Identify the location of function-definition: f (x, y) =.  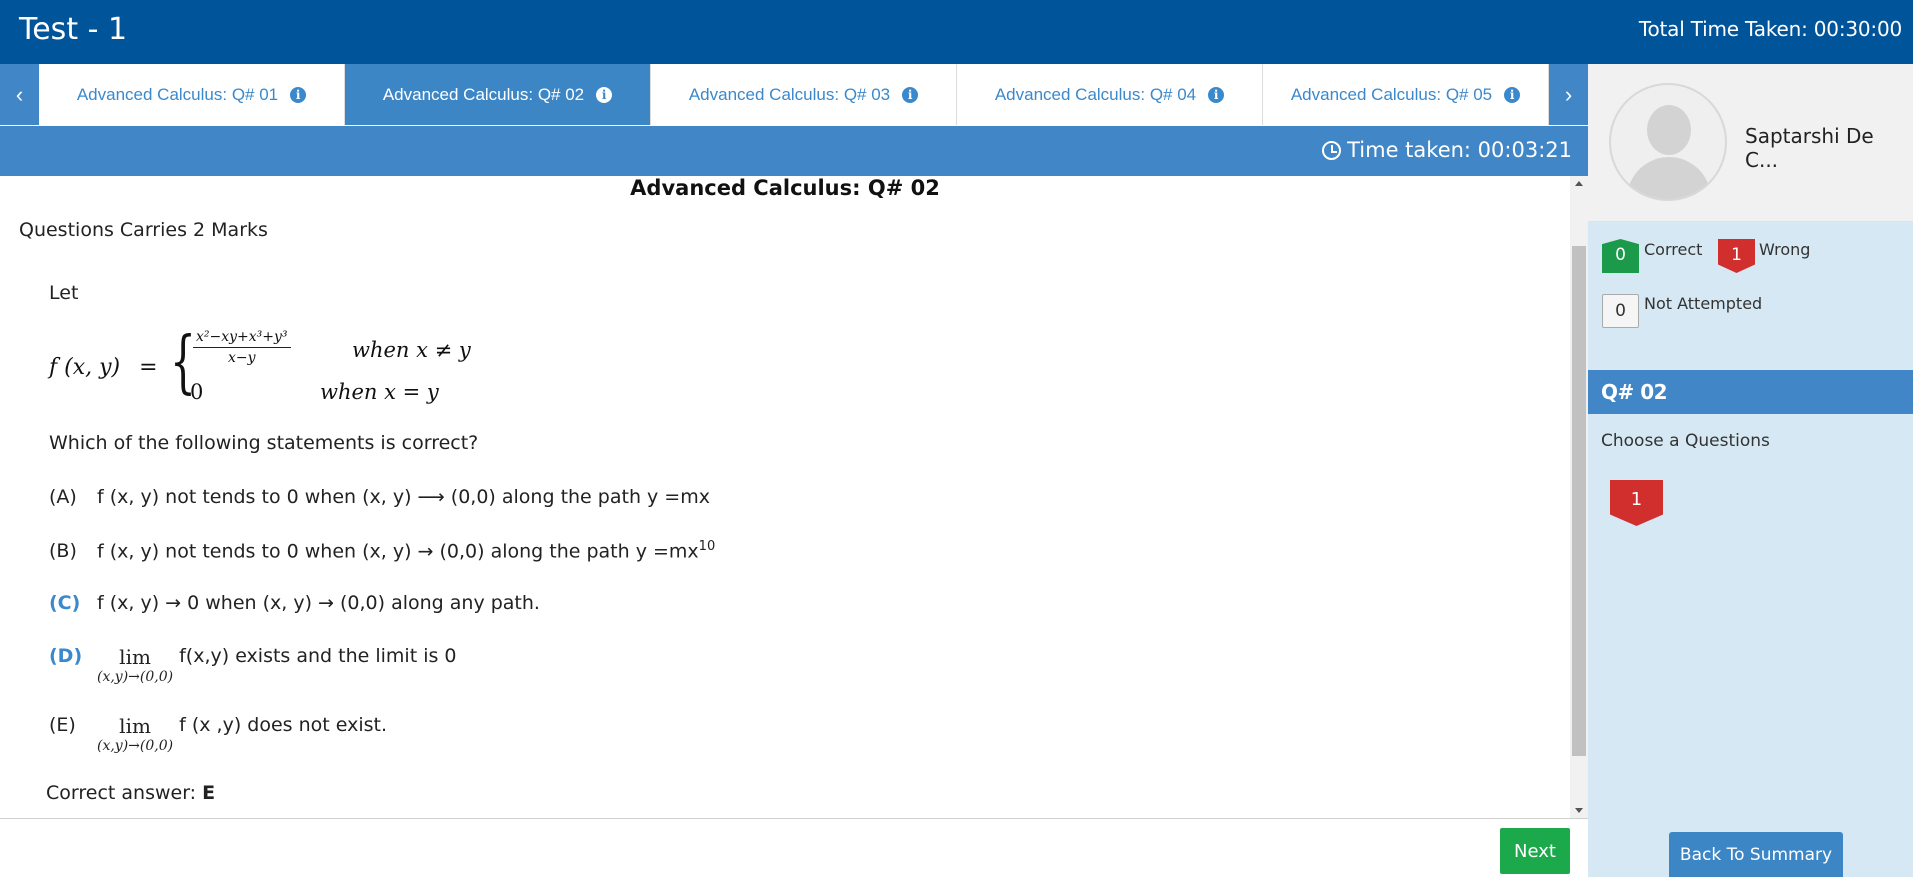
(103, 367).